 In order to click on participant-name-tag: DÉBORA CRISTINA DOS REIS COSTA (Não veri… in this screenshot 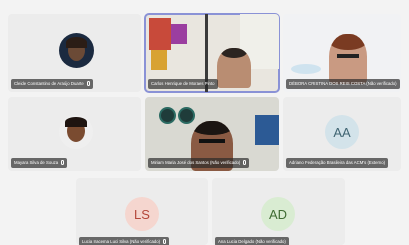, I will do `click(343, 84)`.